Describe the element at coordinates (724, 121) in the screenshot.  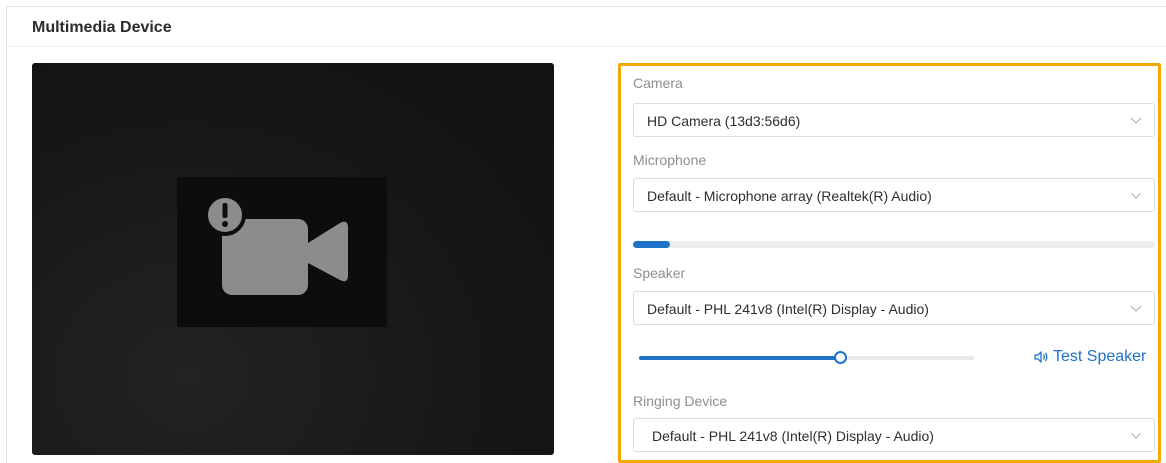
I see `camera-select-value: HD Camera (13d3:56d6)` at that location.